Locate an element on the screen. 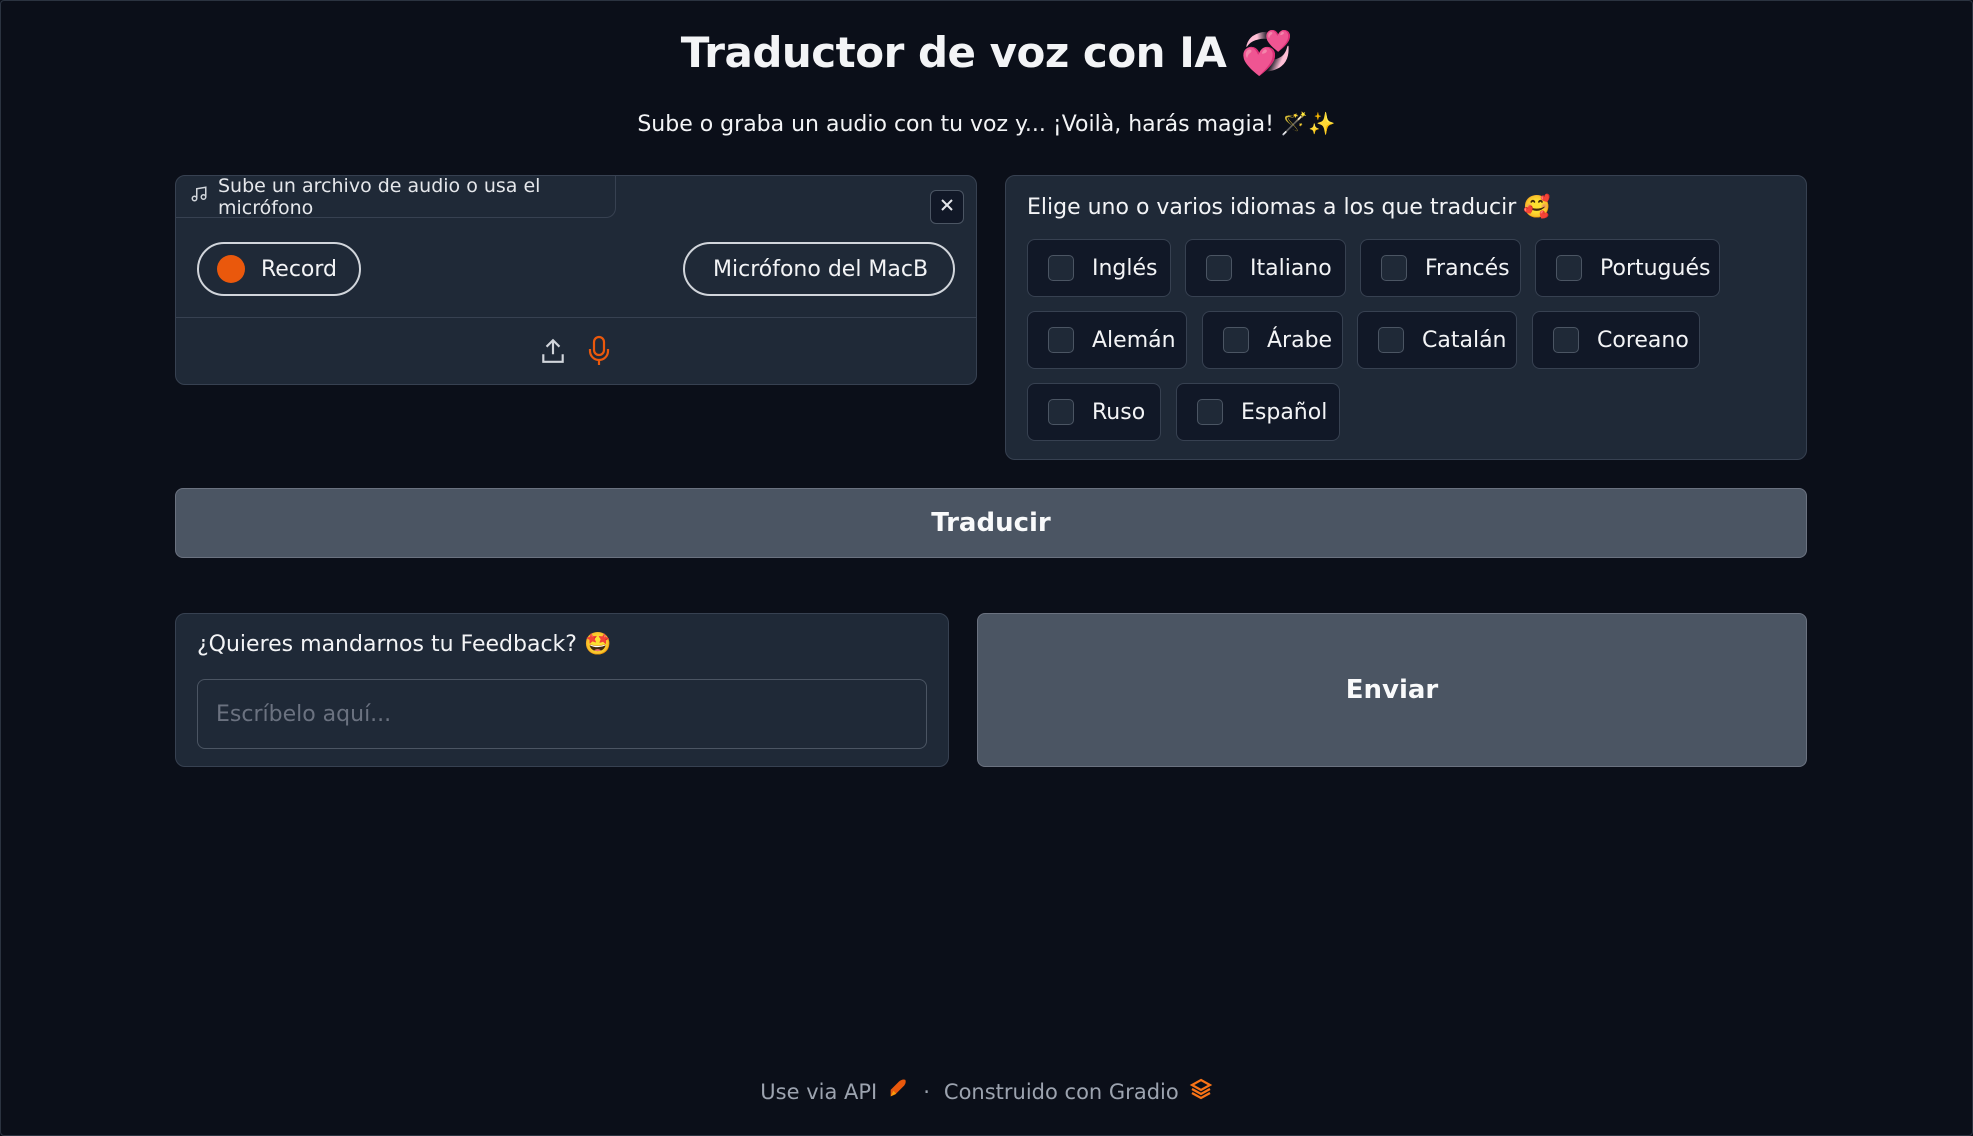 Image resolution: width=1973 pixels, height=1136 pixels. record-label: Record is located at coordinates (299, 269).